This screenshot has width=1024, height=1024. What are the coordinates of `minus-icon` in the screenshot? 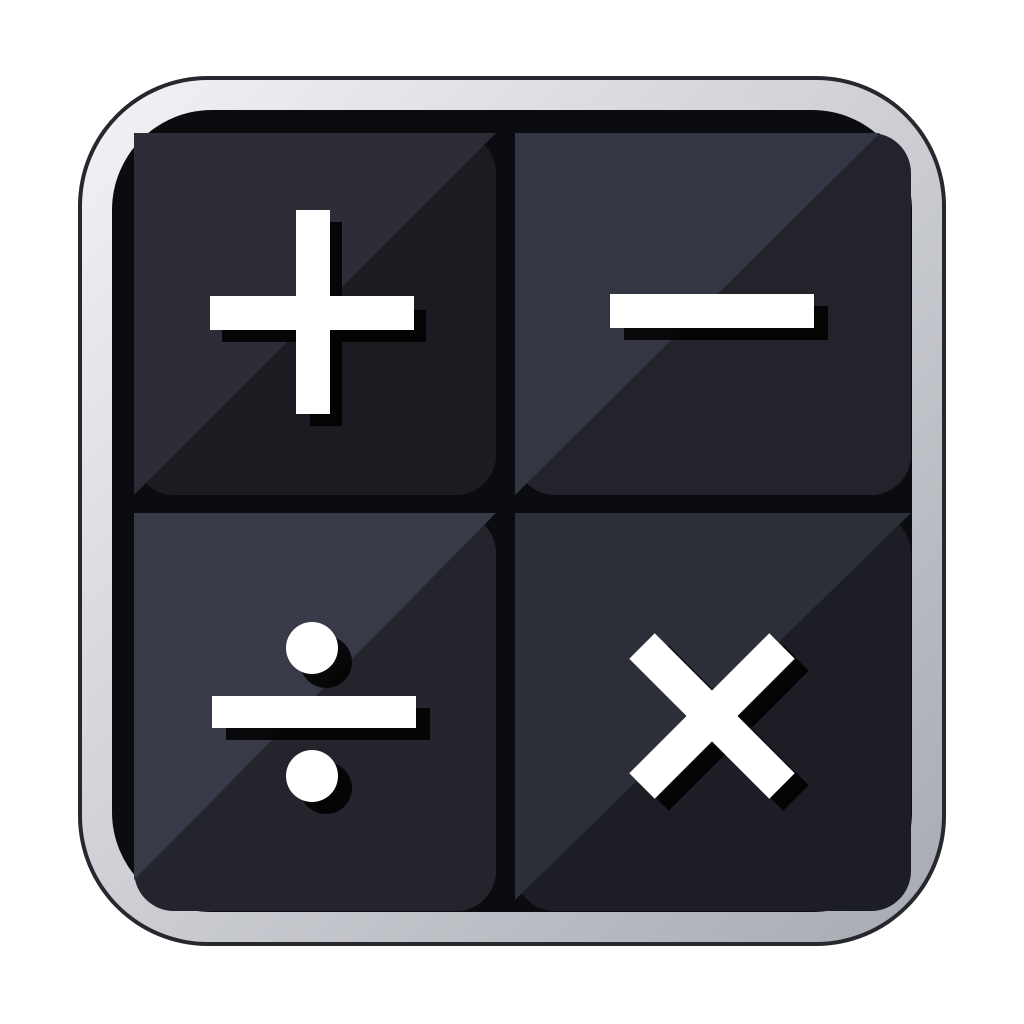 It's located at (719, 317).